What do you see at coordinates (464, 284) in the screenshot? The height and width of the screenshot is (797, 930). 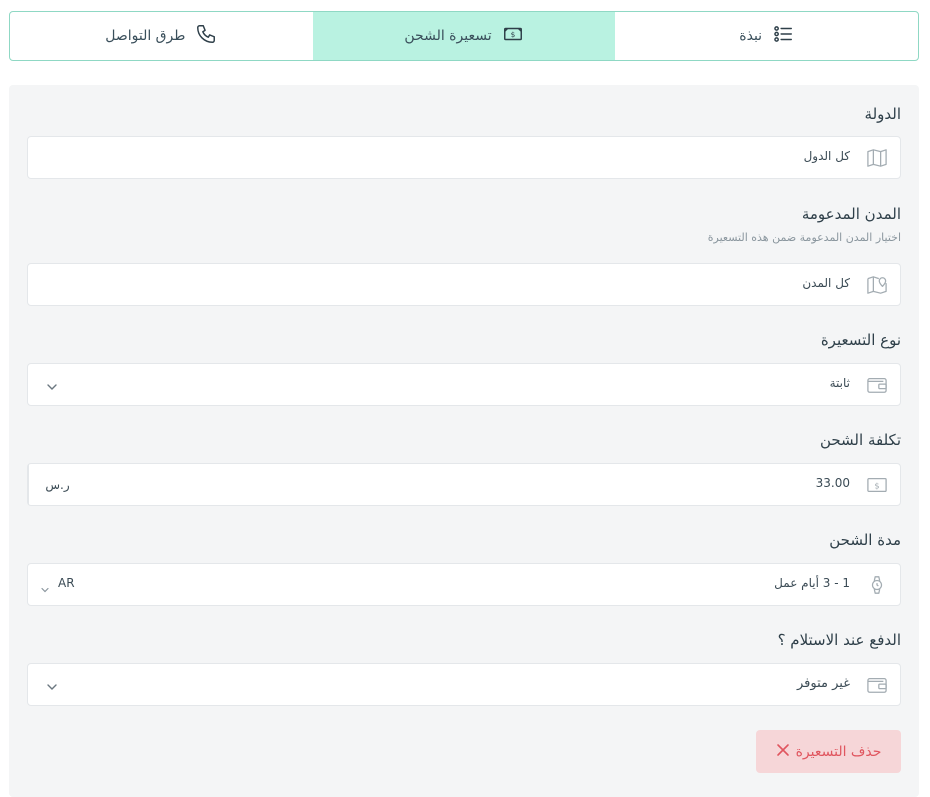 I see `cities-select: كل المدن` at bounding box center [464, 284].